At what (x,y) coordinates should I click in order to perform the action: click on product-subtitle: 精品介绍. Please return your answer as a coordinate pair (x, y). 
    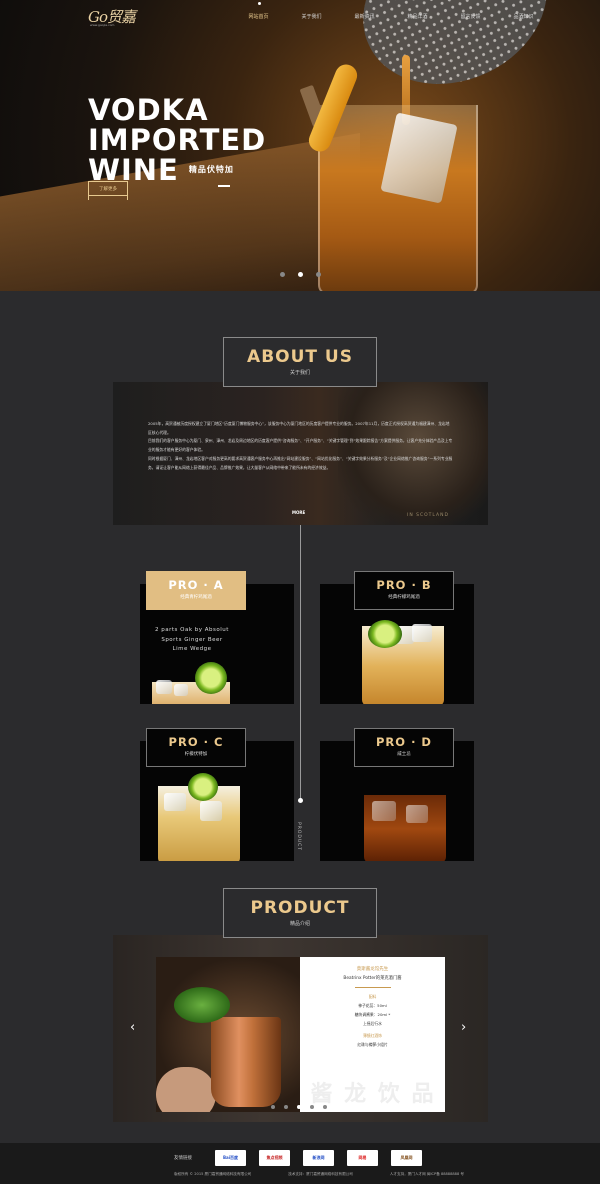
    Looking at the image, I should click on (299, 924).